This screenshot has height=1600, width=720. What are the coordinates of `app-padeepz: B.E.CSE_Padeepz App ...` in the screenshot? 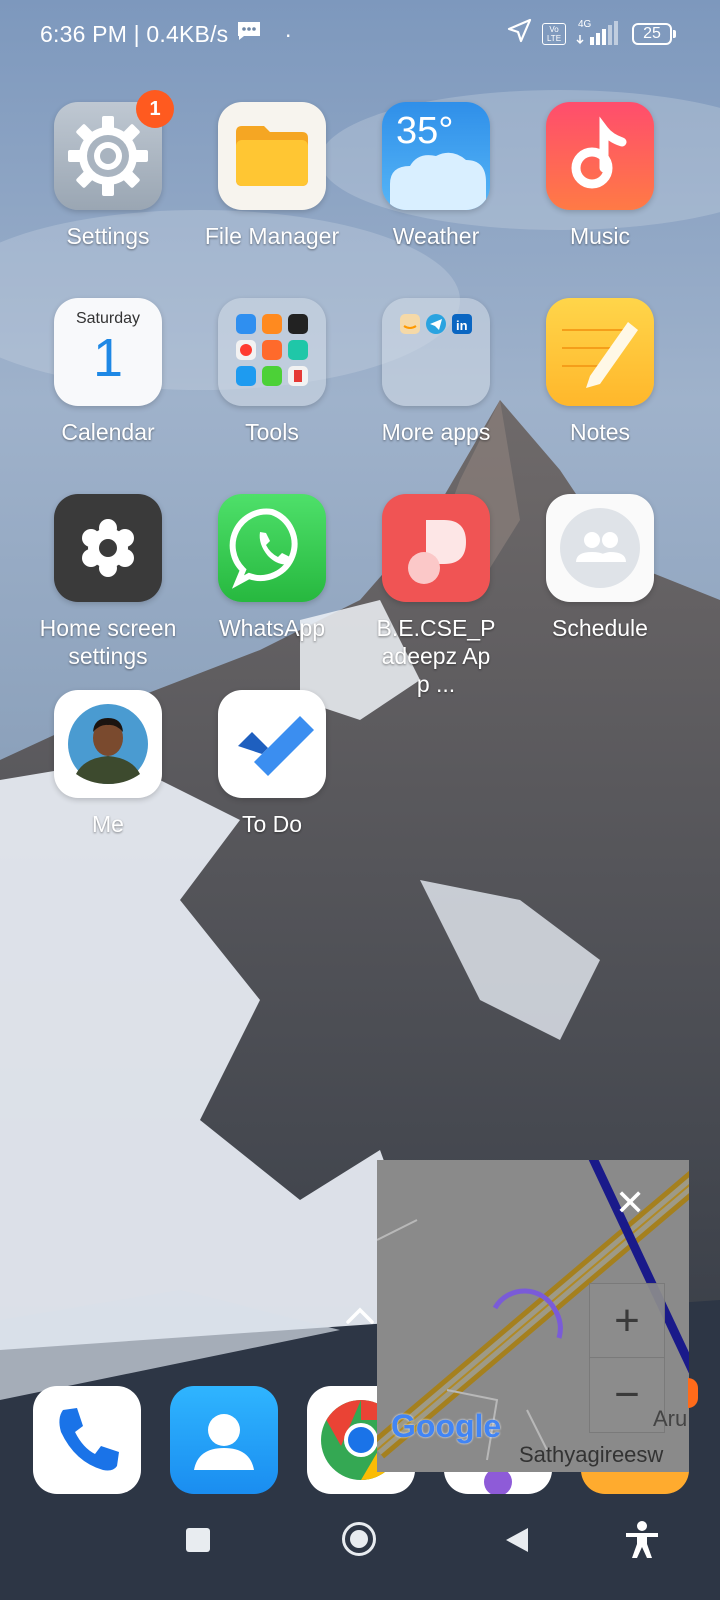 It's located at (436, 596).